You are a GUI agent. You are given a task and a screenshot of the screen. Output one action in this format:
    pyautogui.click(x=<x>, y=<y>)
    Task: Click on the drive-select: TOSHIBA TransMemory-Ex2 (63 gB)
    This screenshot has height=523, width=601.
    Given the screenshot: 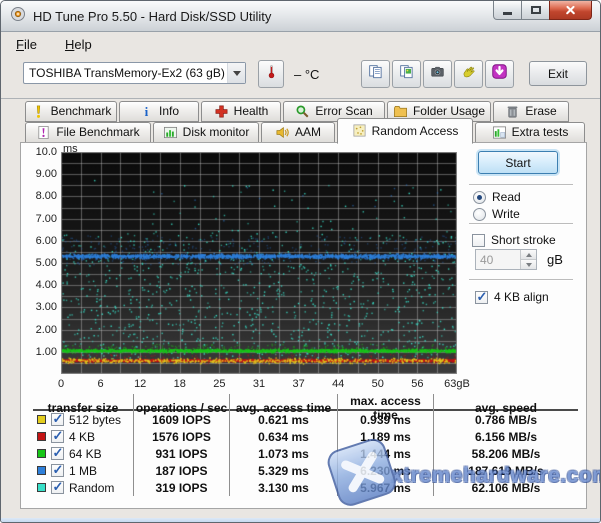 What is the action you would take?
    pyautogui.click(x=134, y=73)
    